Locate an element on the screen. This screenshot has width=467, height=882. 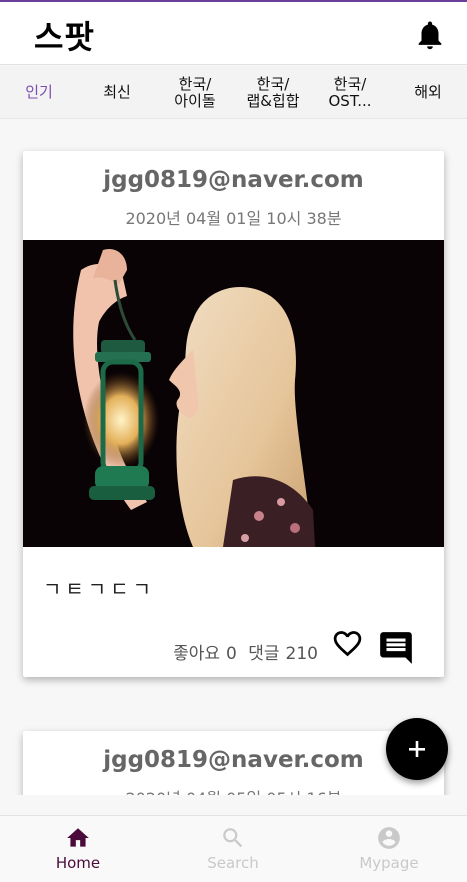
comments-label: 댓글 is located at coordinates (264, 654).